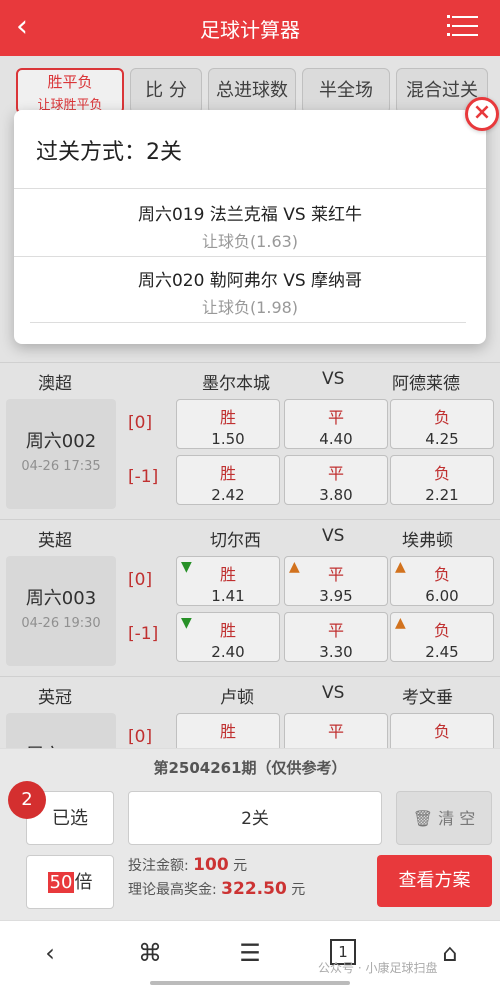 The width and height of the screenshot is (500, 987). I want to click on max-prize: 理论最高奖金: 322.50 元, so click(217, 889).